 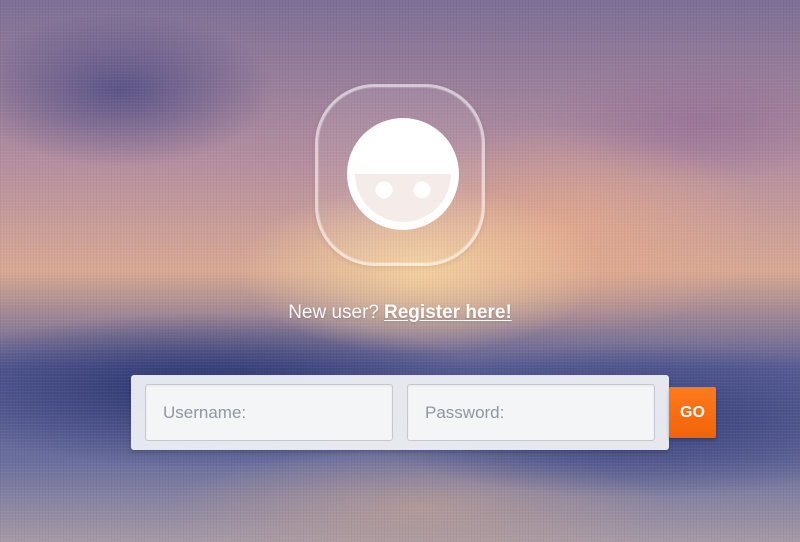 I want to click on password-input, so click(x=531, y=412).